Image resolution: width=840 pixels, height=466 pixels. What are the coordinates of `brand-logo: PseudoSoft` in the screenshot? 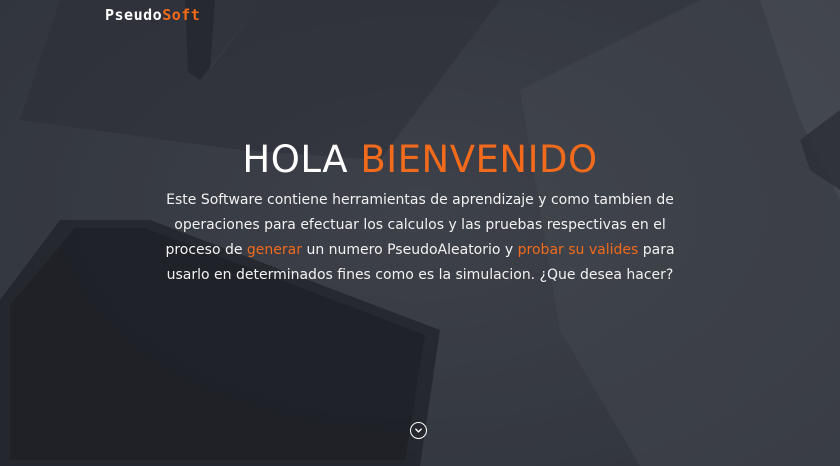 It's located at (152, 15).